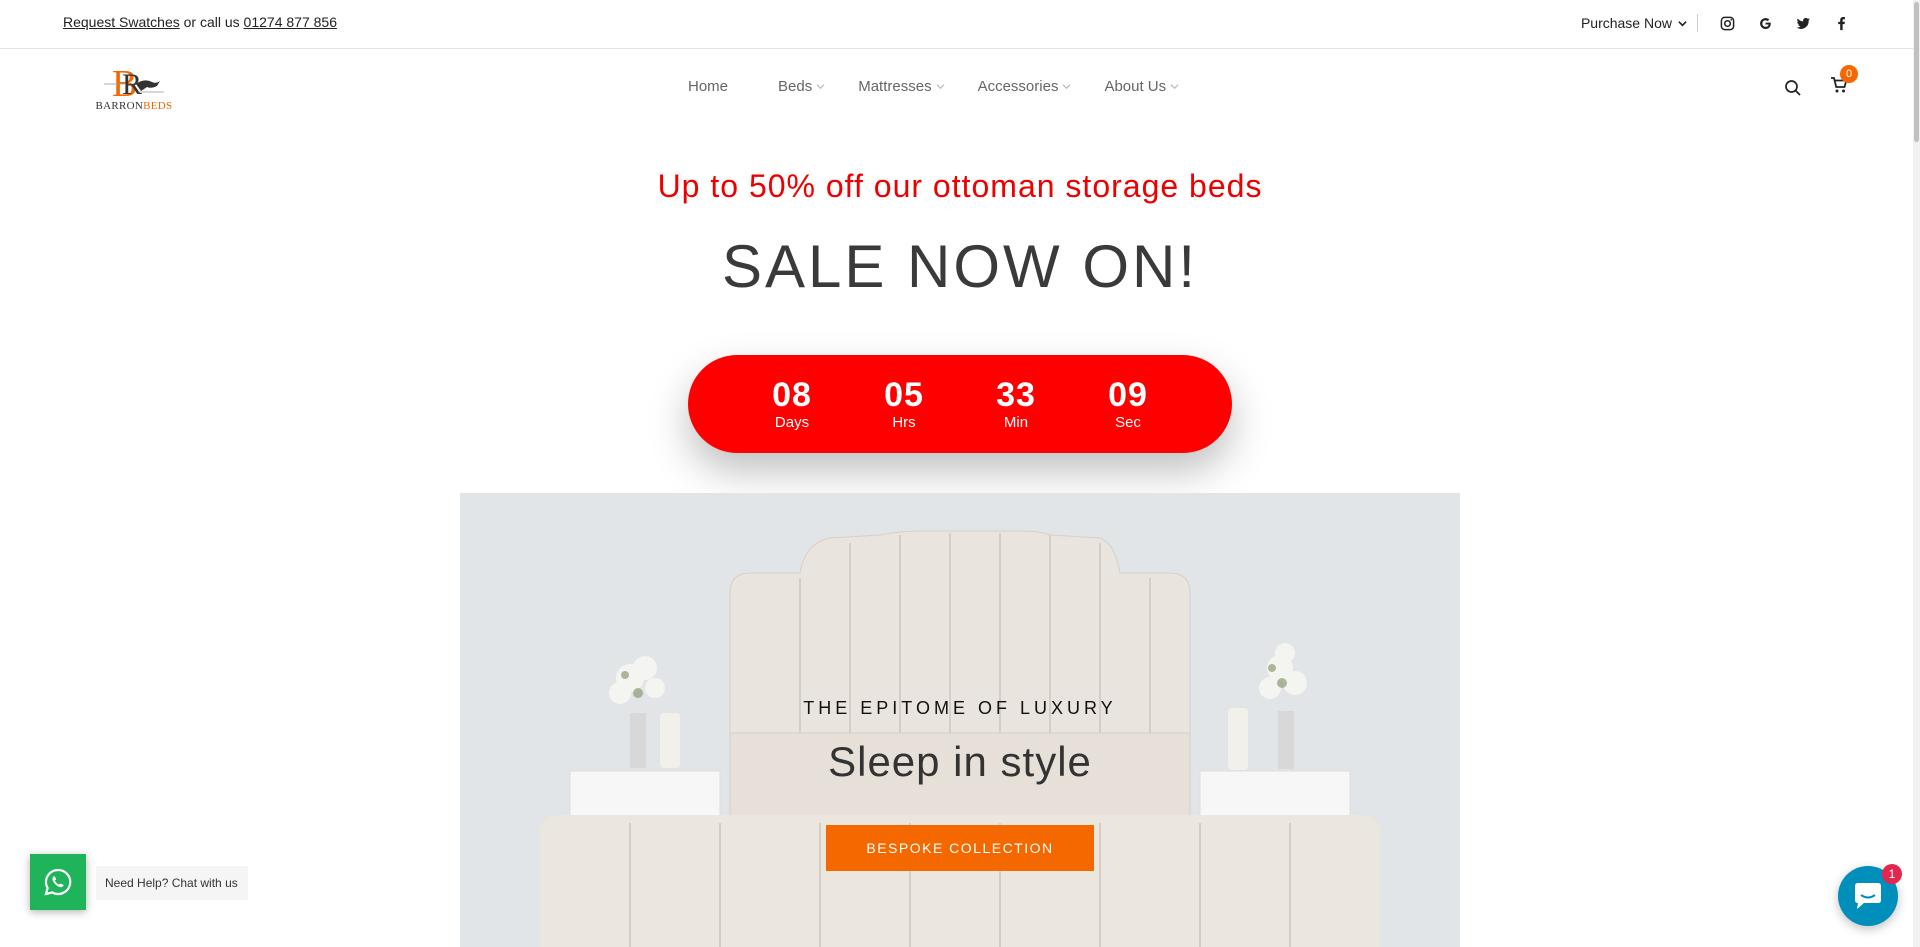 This screenshot has height=947, width=1920. Describe the element at coordinates (1793, 88) in the screenshot. I see `search-icon` at that location.